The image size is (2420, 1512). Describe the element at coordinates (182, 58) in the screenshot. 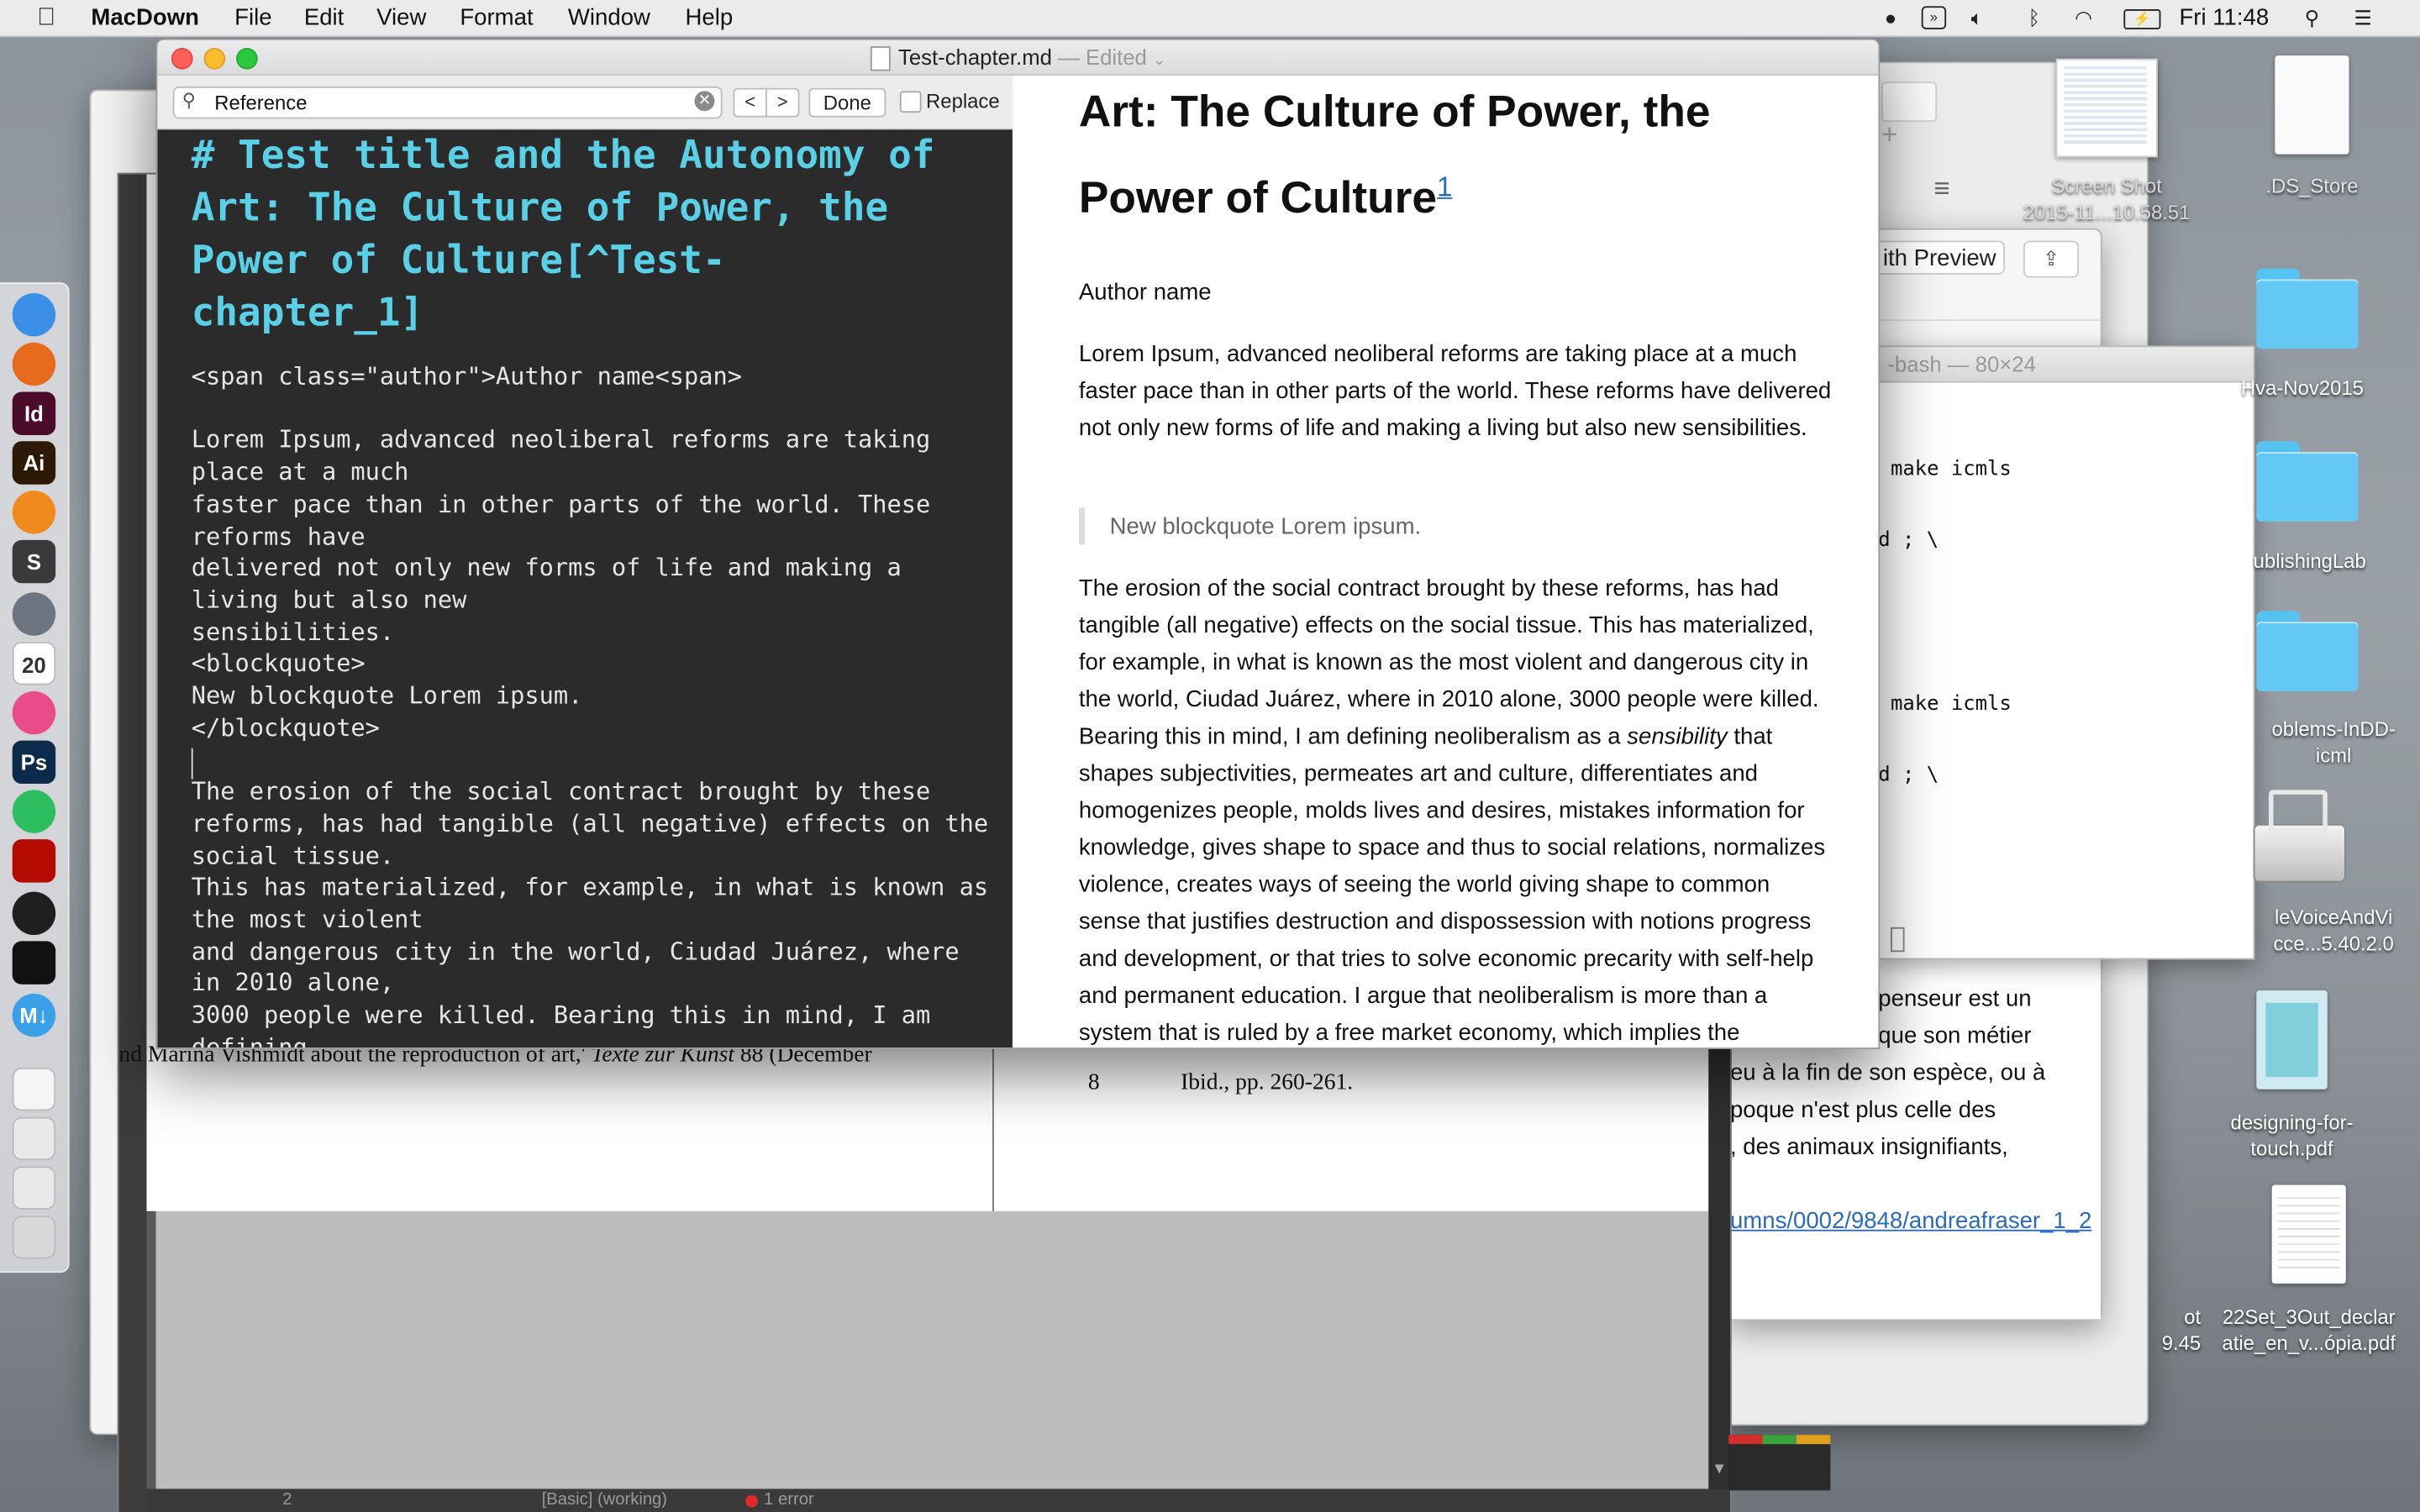

I see `close-button` at that location.